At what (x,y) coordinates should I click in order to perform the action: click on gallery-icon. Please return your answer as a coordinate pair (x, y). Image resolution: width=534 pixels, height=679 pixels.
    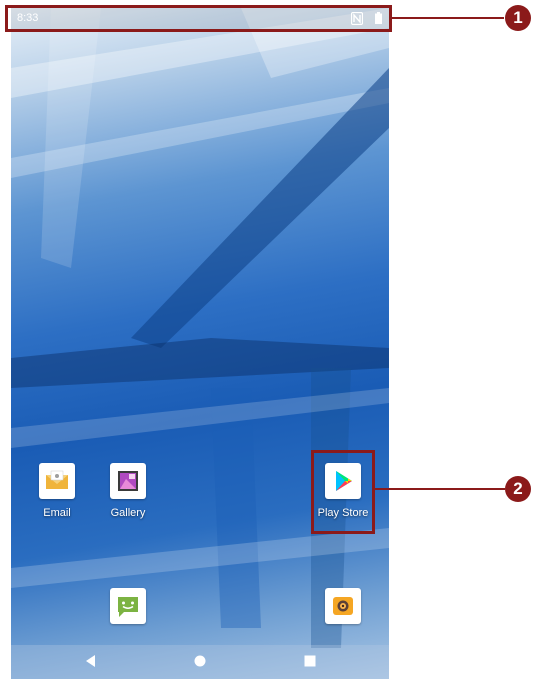
    Looking at the image, I should click on (128, 481).